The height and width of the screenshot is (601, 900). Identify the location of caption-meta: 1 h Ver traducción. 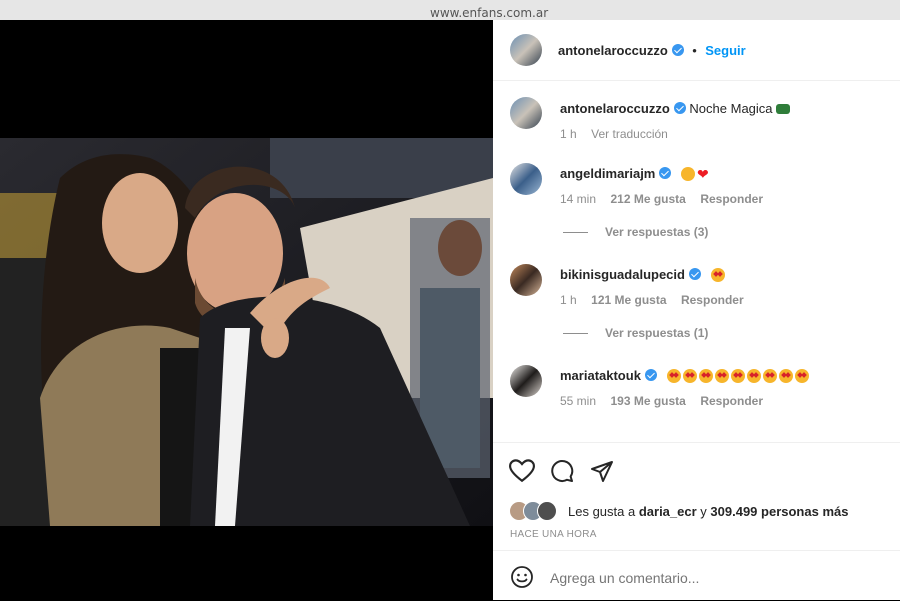
(614, 134).